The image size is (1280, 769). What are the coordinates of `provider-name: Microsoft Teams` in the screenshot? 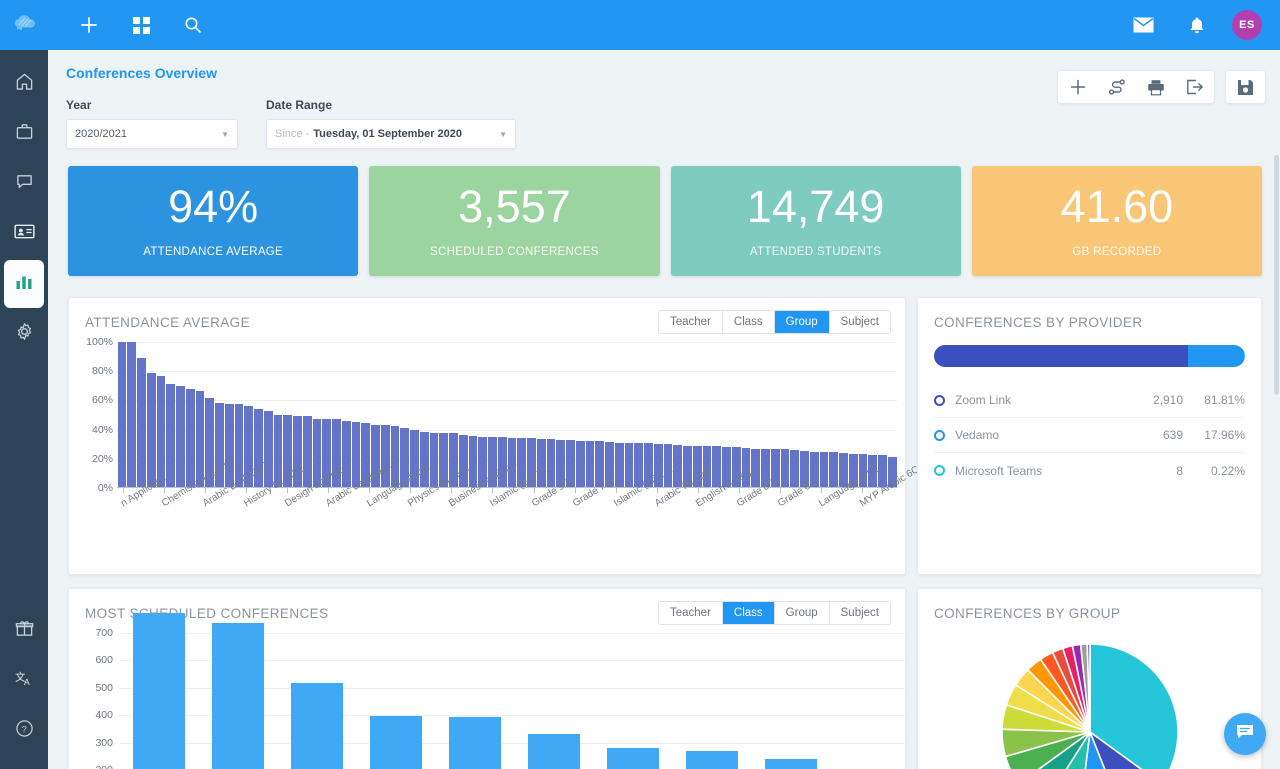 It's located at (999, 470).